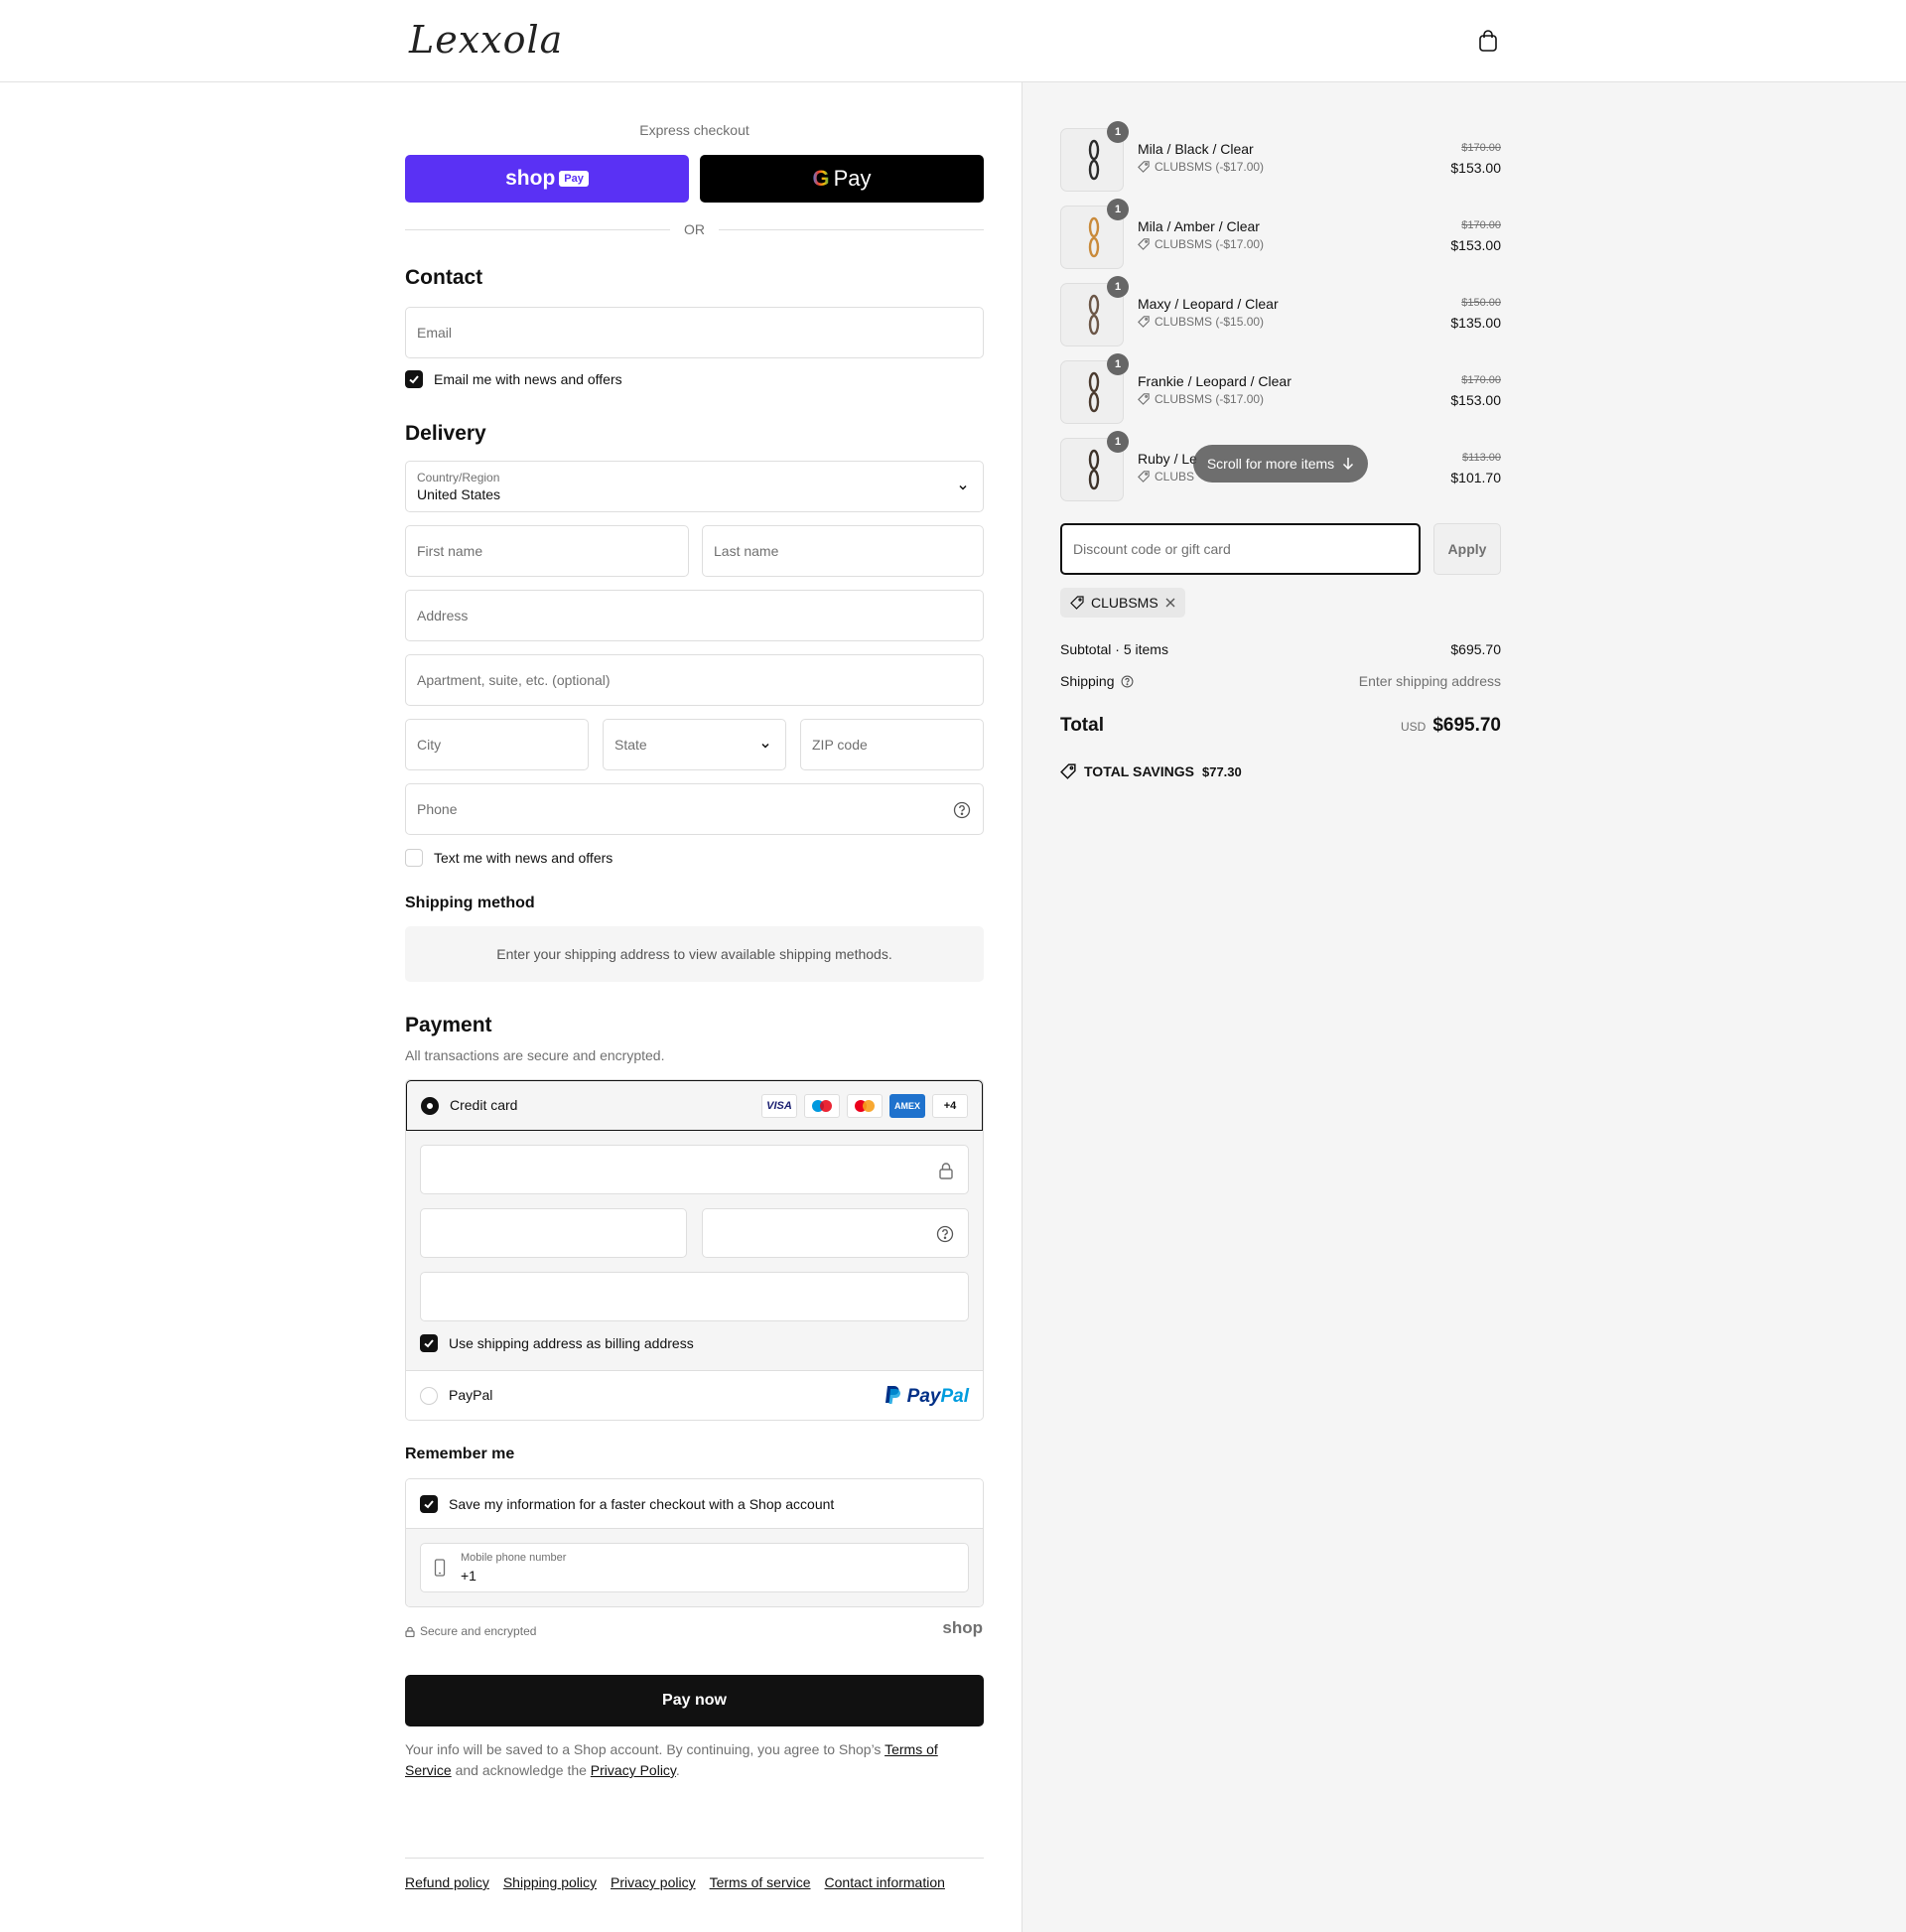 The height and width of the screenshot is (1932, 1906). What do you see at coordinates (694, 1106) in the screenshot?
I see `credit-card-option: Credit card VISA AMEX +4` at bounding box center [694, 1106].